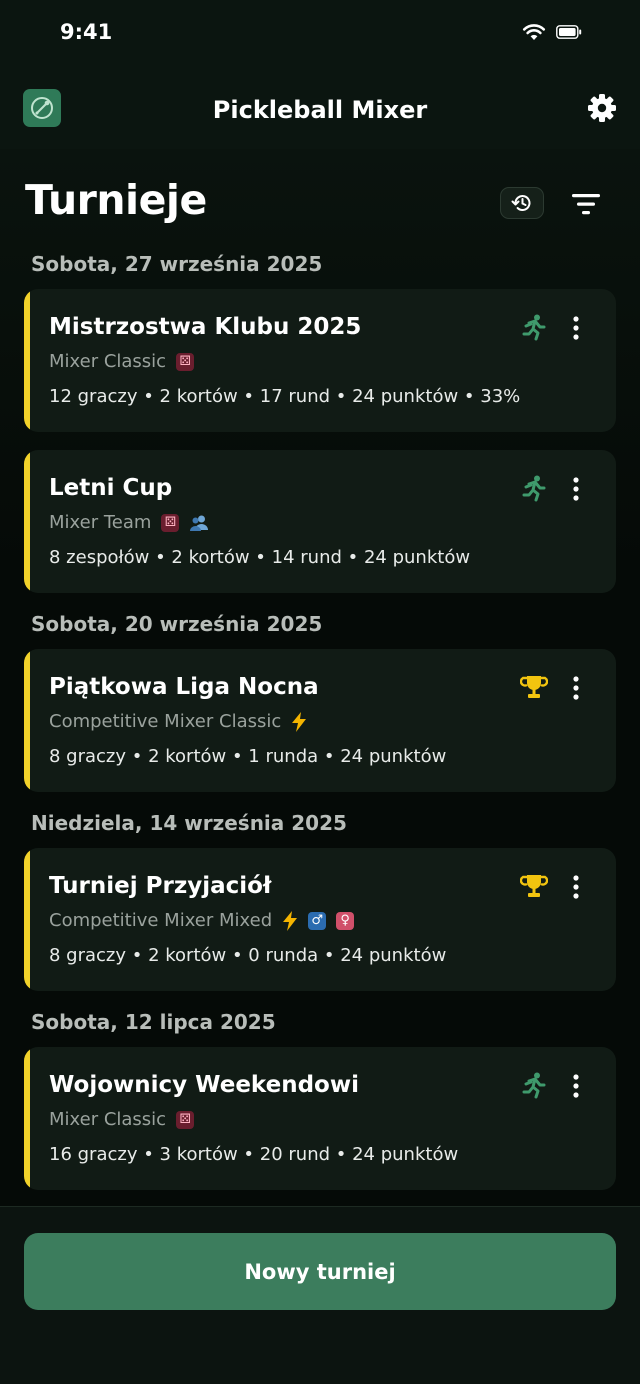 The width and height of the screenshot is (640, 1384). What do you see at coordinates (602, 108) in the screenshot?
I see `settings-gear-icon` at bounding box center [602, 108].